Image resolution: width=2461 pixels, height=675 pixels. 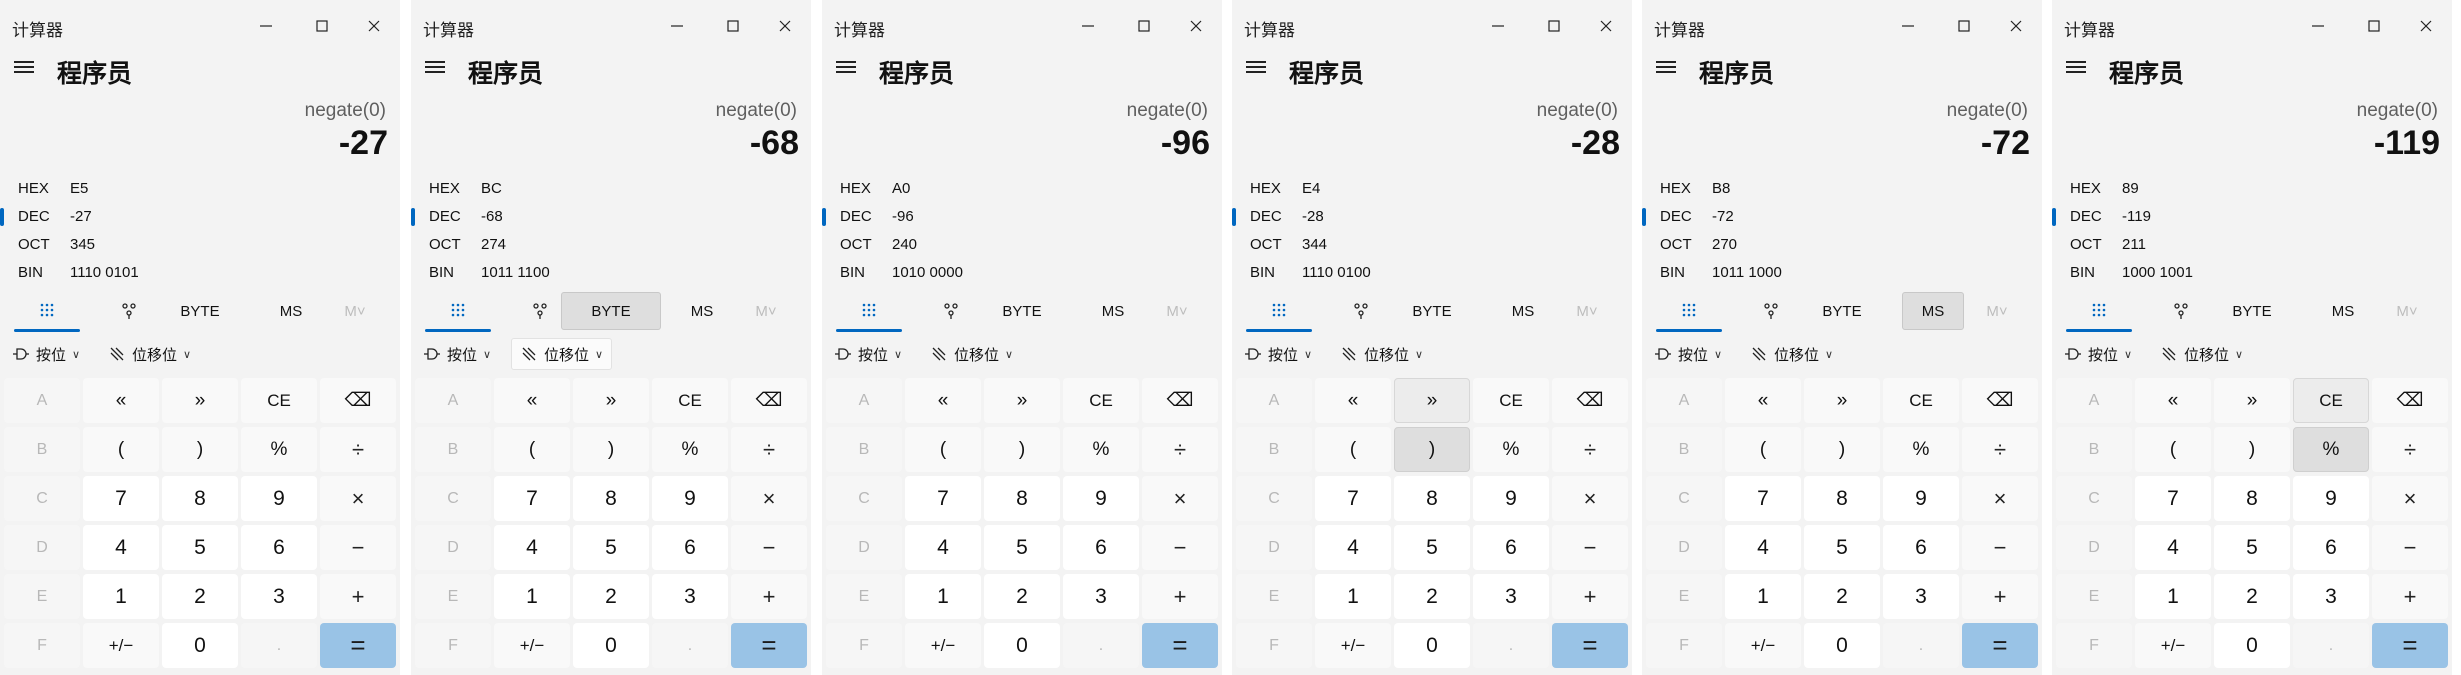 I want to click on radix-hex-row: HEX E5, so click(x=200, y=188).